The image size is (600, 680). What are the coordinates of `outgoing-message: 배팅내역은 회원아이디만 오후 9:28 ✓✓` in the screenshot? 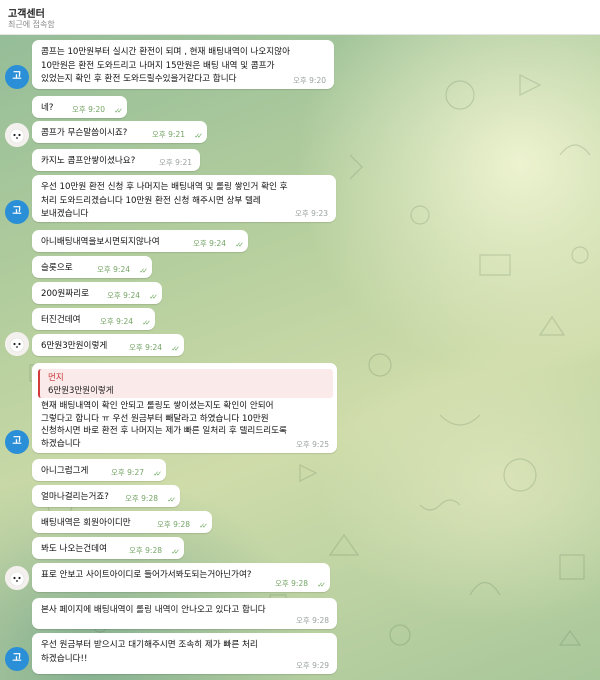 It's located at (122, 522).